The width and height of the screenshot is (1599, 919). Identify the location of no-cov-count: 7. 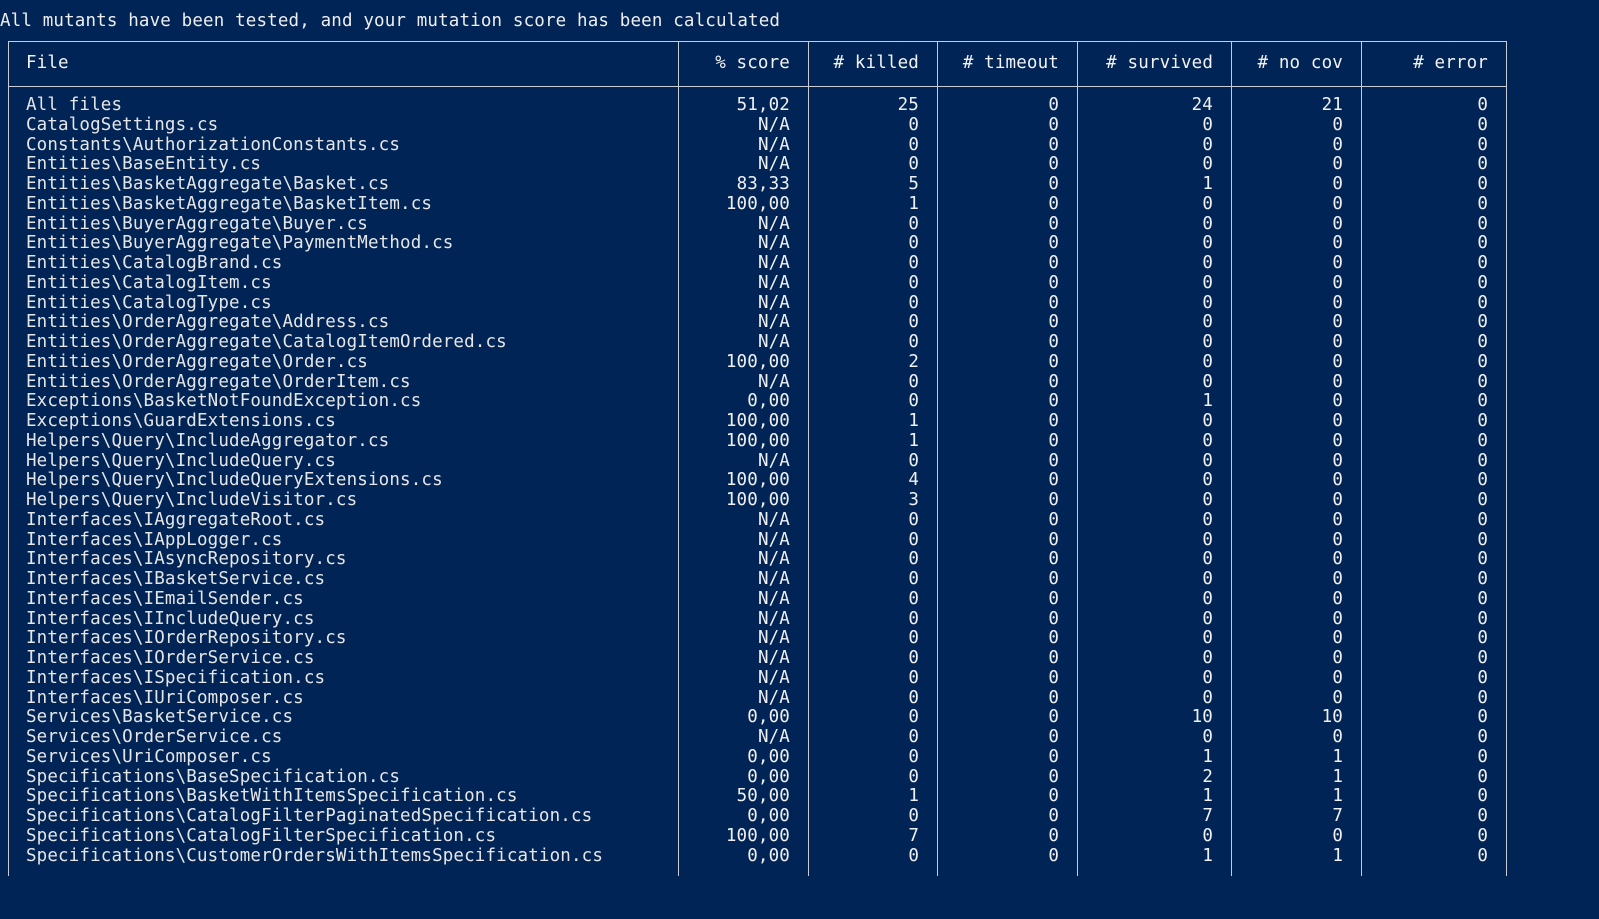
(1337, 816).